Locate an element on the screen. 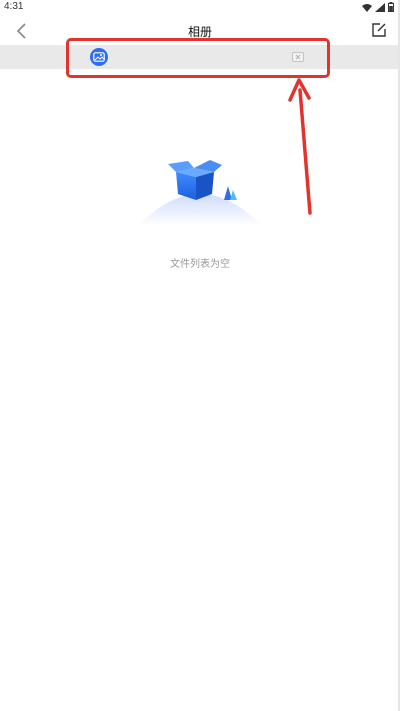 This screenshot has width=400, height=711. wifi-icon is located at coordinates (367, 7).